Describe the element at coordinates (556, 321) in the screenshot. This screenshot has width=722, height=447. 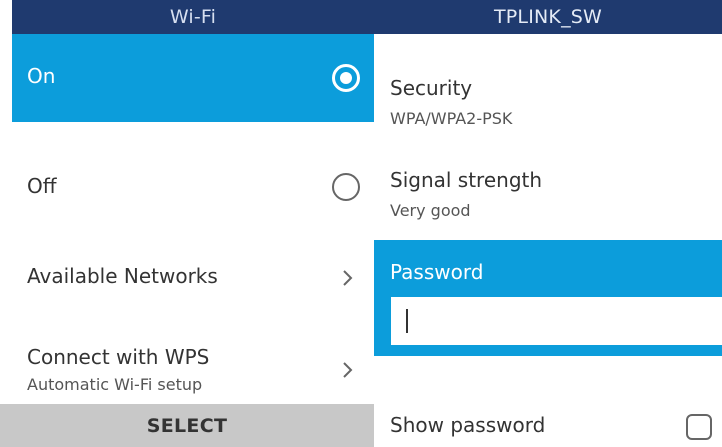
I see `password-field` at that location.